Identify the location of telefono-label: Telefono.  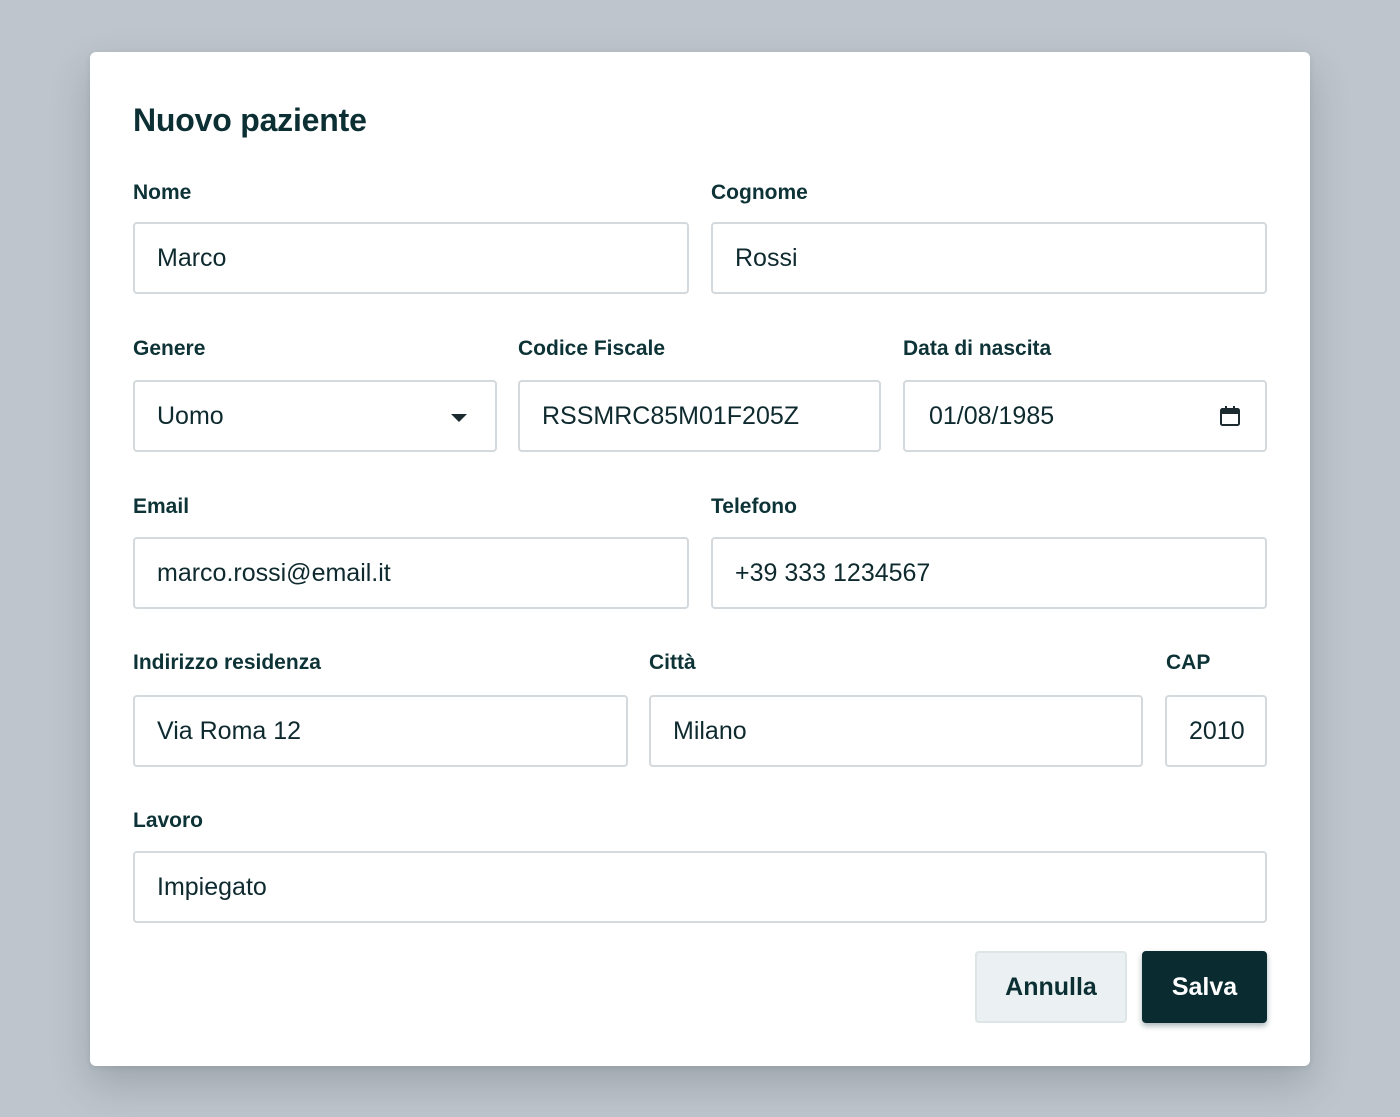
(754, 506).